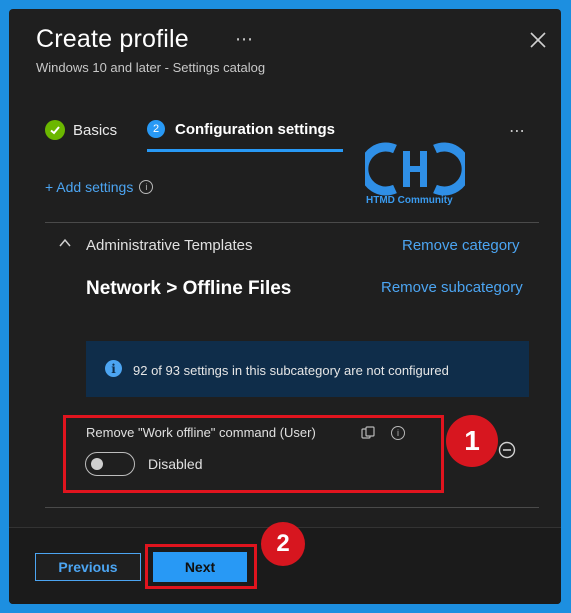  What do you see at coordinates (368, 432) in the screenshot?
I see `policy-type-icon` at bounding box center [368, 432].